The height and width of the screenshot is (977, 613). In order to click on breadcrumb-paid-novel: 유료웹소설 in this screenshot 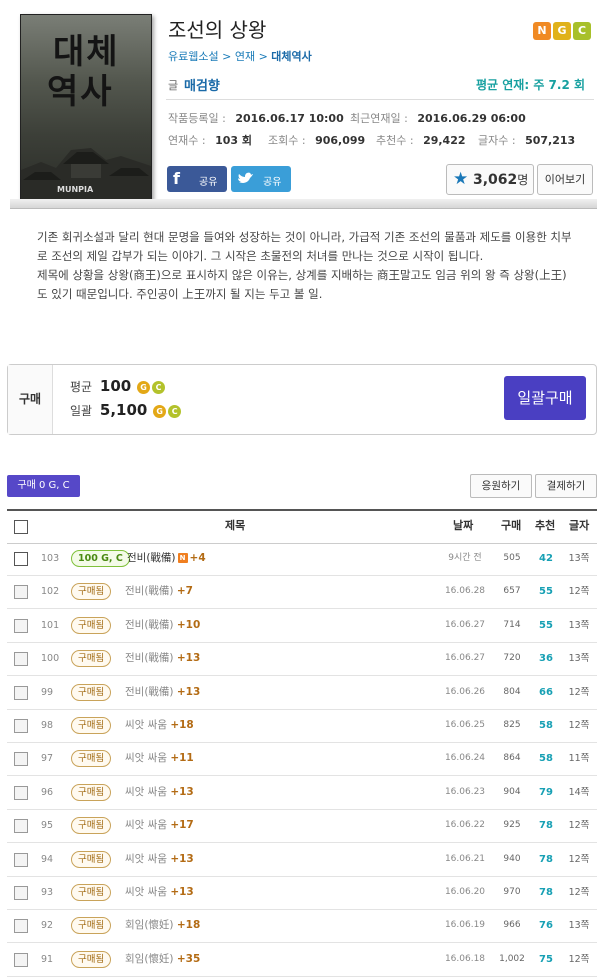, I will do `click(193, 56)`.